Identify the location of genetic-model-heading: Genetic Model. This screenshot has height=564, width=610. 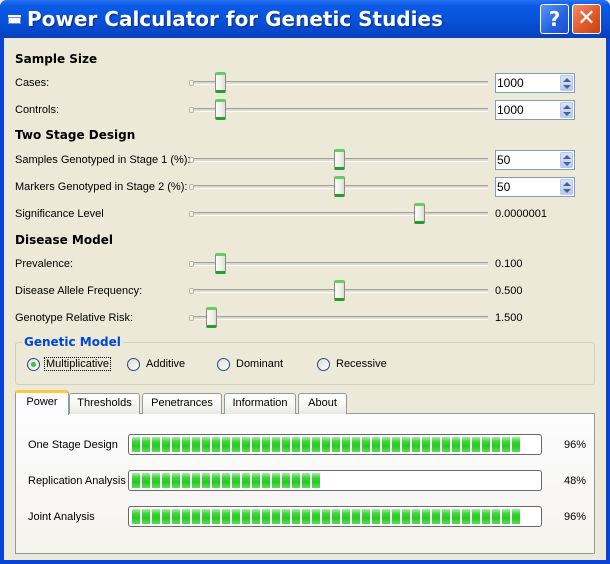
(72, 342).